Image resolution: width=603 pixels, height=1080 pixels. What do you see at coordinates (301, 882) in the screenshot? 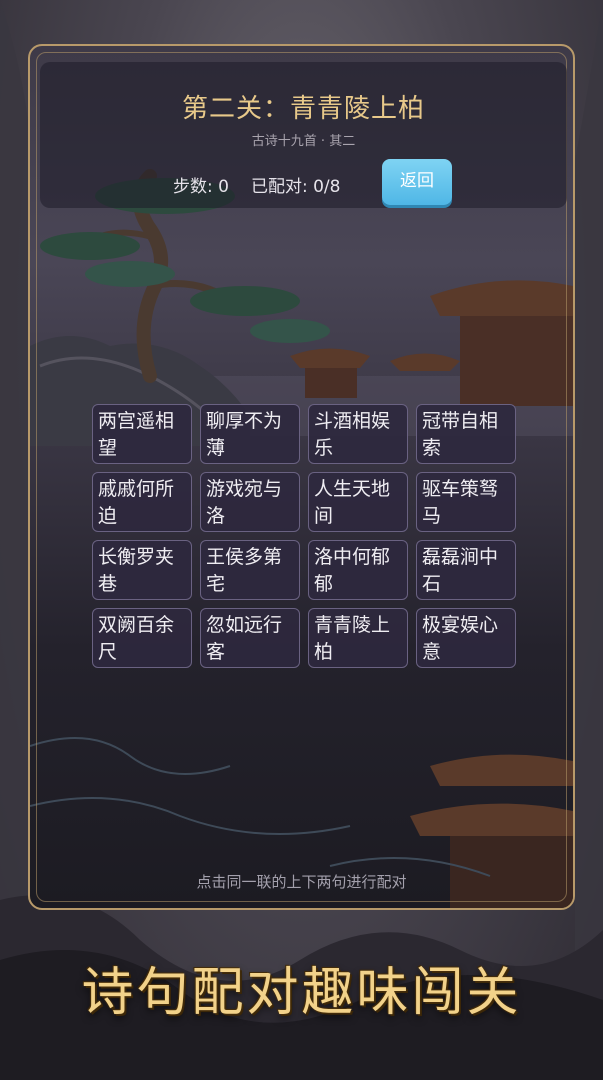
I see `instruction-hint: 点击同一联的上下两句进行配对` at bounding box center [301, 882].